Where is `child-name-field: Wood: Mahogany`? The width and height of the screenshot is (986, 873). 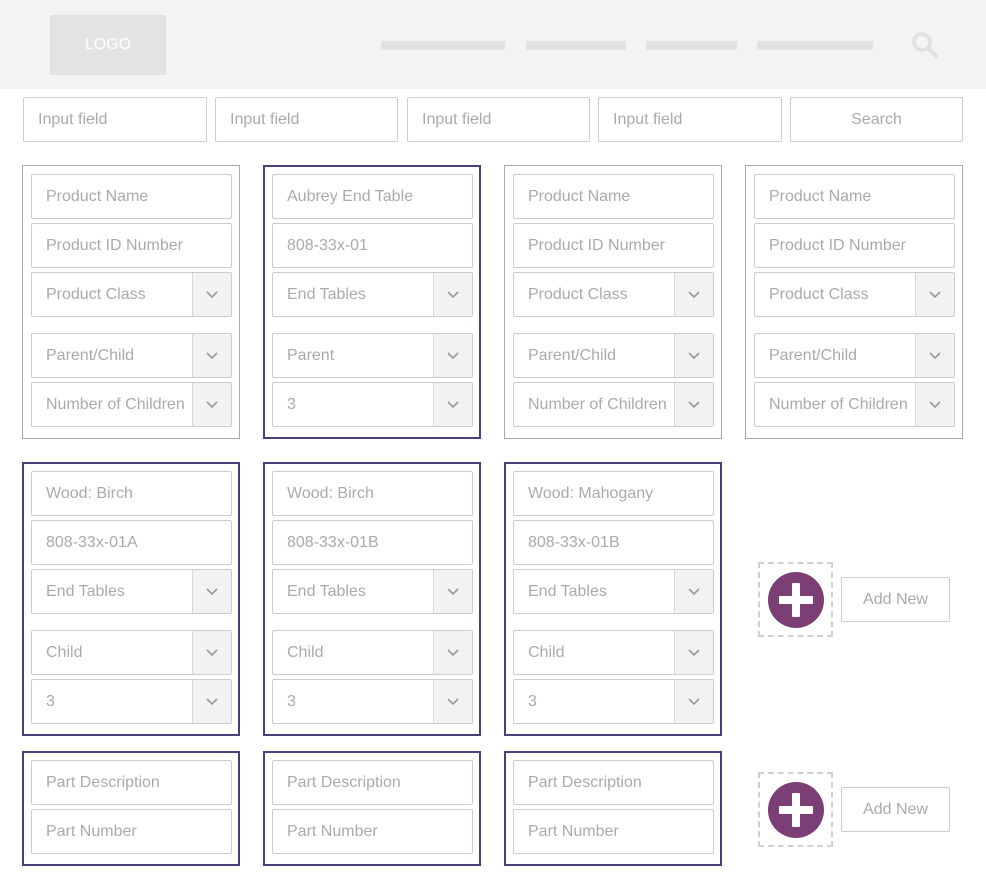 child-name-field: Wood: Mahogany is located at coordinates (613, 493).